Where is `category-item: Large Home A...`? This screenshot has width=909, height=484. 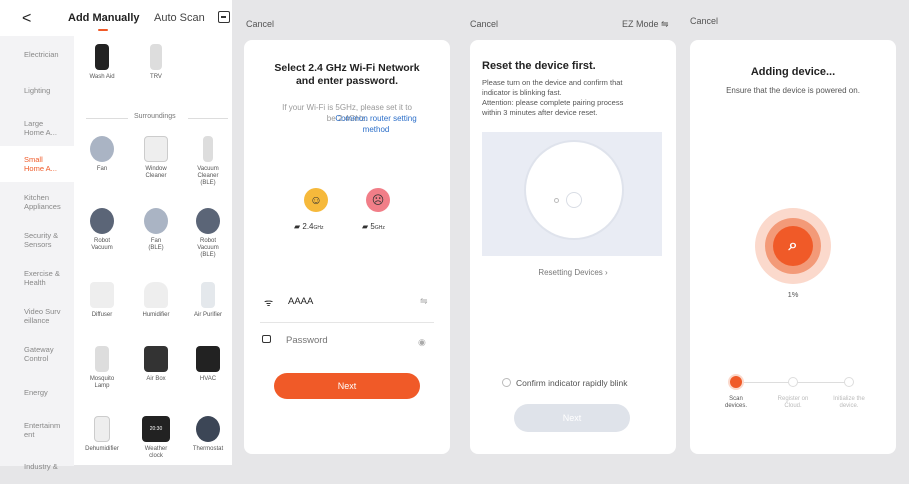
category-item: Large Home A... is located at coordinates (37, 128).